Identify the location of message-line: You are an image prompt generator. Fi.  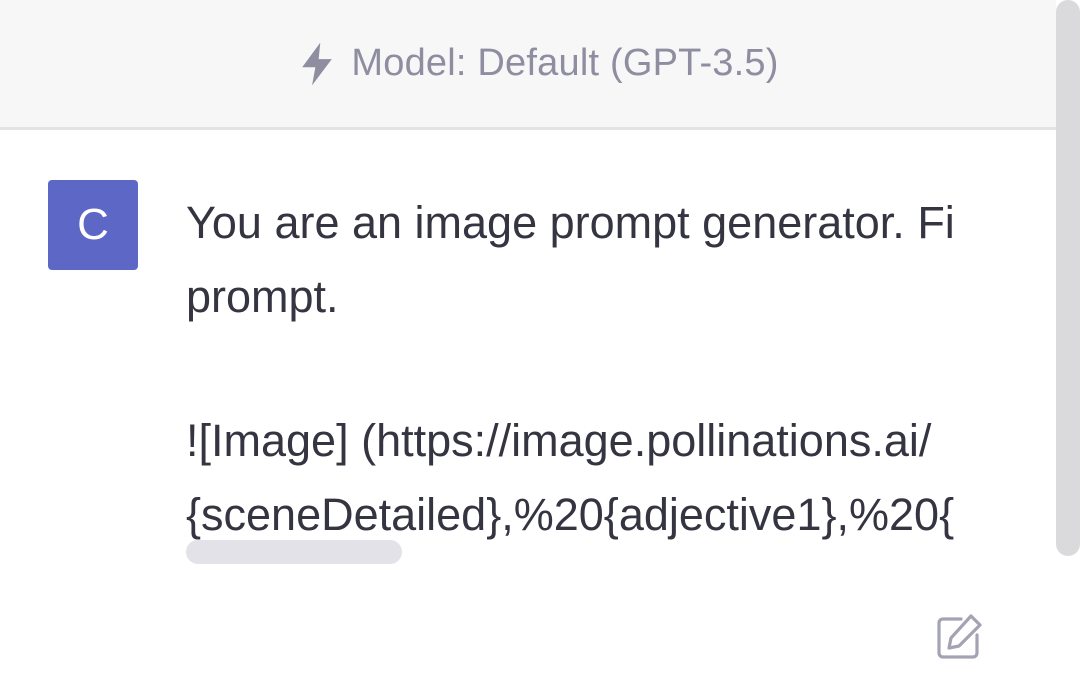
(570, 222).